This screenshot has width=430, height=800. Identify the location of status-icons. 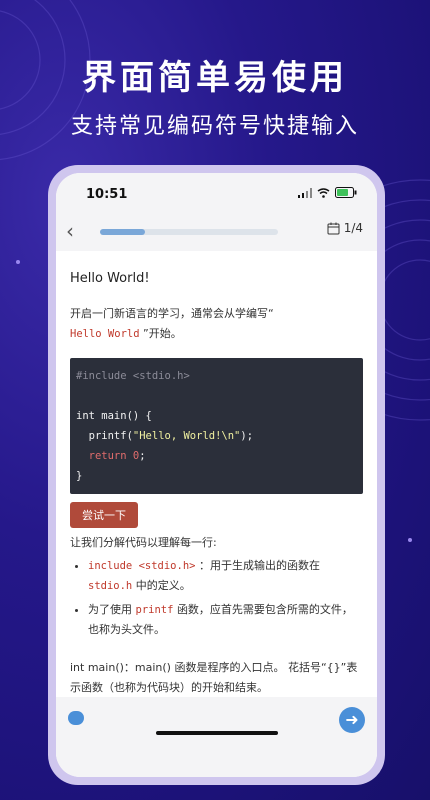
(327, 192).